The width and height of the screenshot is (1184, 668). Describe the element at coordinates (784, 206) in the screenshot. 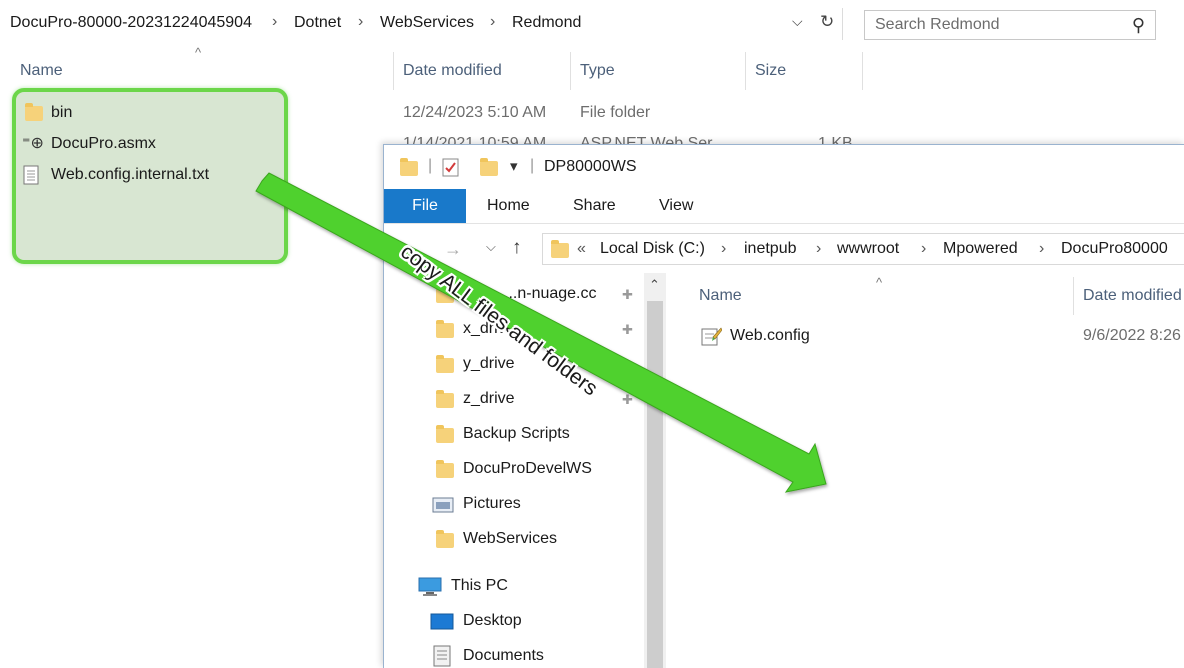

I see `ribbon-tabs: File Home Share View` at that location.